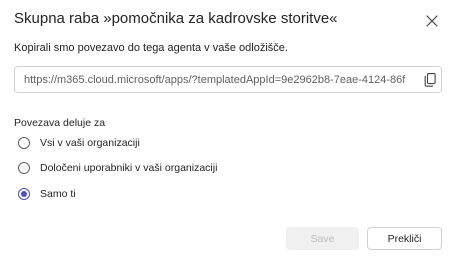 The width and height of the screenshot is (456, 261). I want to click on radio-button-selected, so click(24, 194).